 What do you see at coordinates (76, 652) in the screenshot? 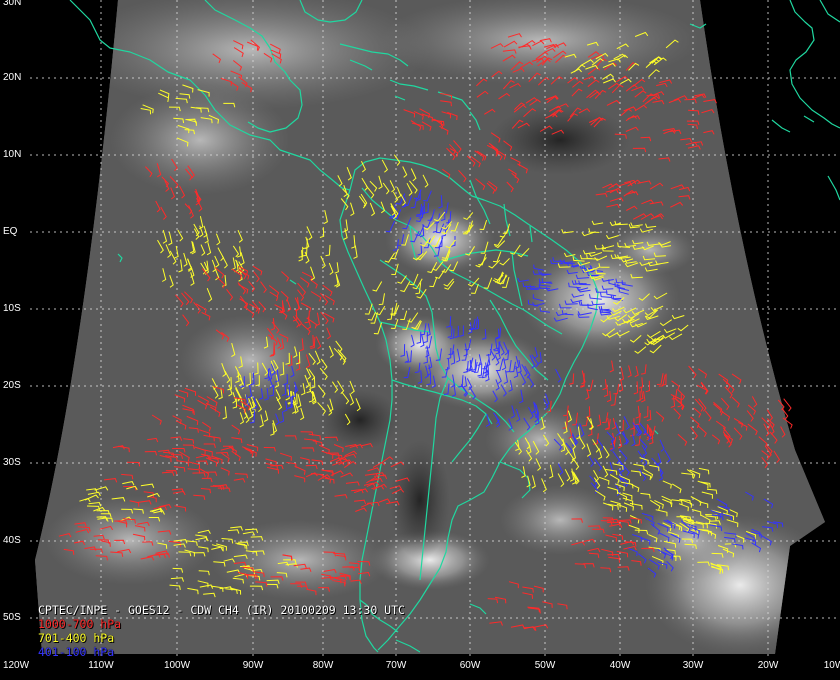
I see `legend-high-level: 401-100 hPa` at bounding box center [76, 652].